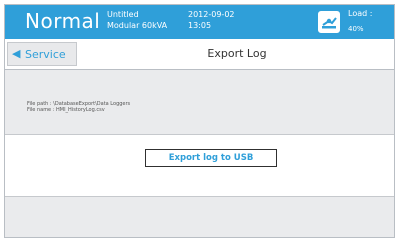  Describe the element at coordinates (200, 25) in the screenshot. I see `time-display: 13:05` at that location.